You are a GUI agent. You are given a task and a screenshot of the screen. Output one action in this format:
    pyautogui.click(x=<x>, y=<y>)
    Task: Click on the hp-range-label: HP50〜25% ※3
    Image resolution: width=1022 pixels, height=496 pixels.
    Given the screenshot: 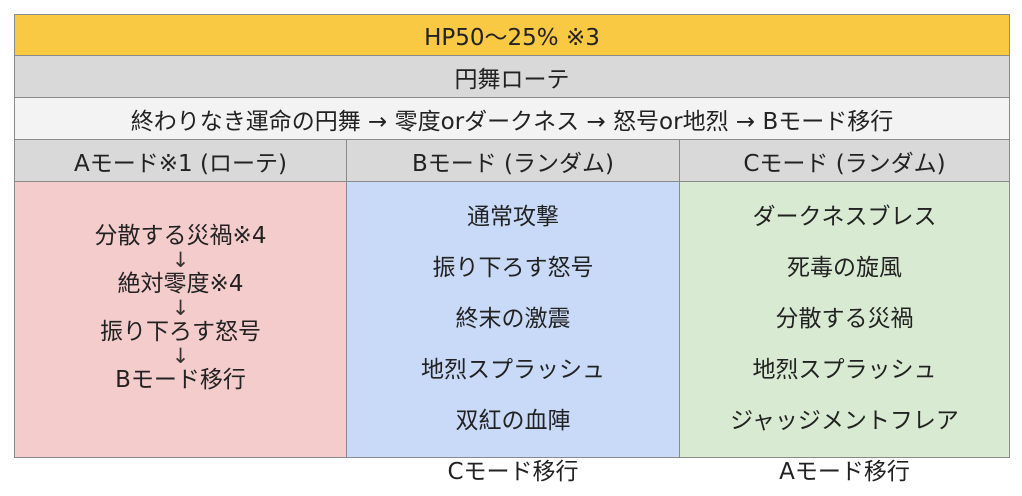 What is the action you would take?
    pyautogui.click(x=512, y=38)
    